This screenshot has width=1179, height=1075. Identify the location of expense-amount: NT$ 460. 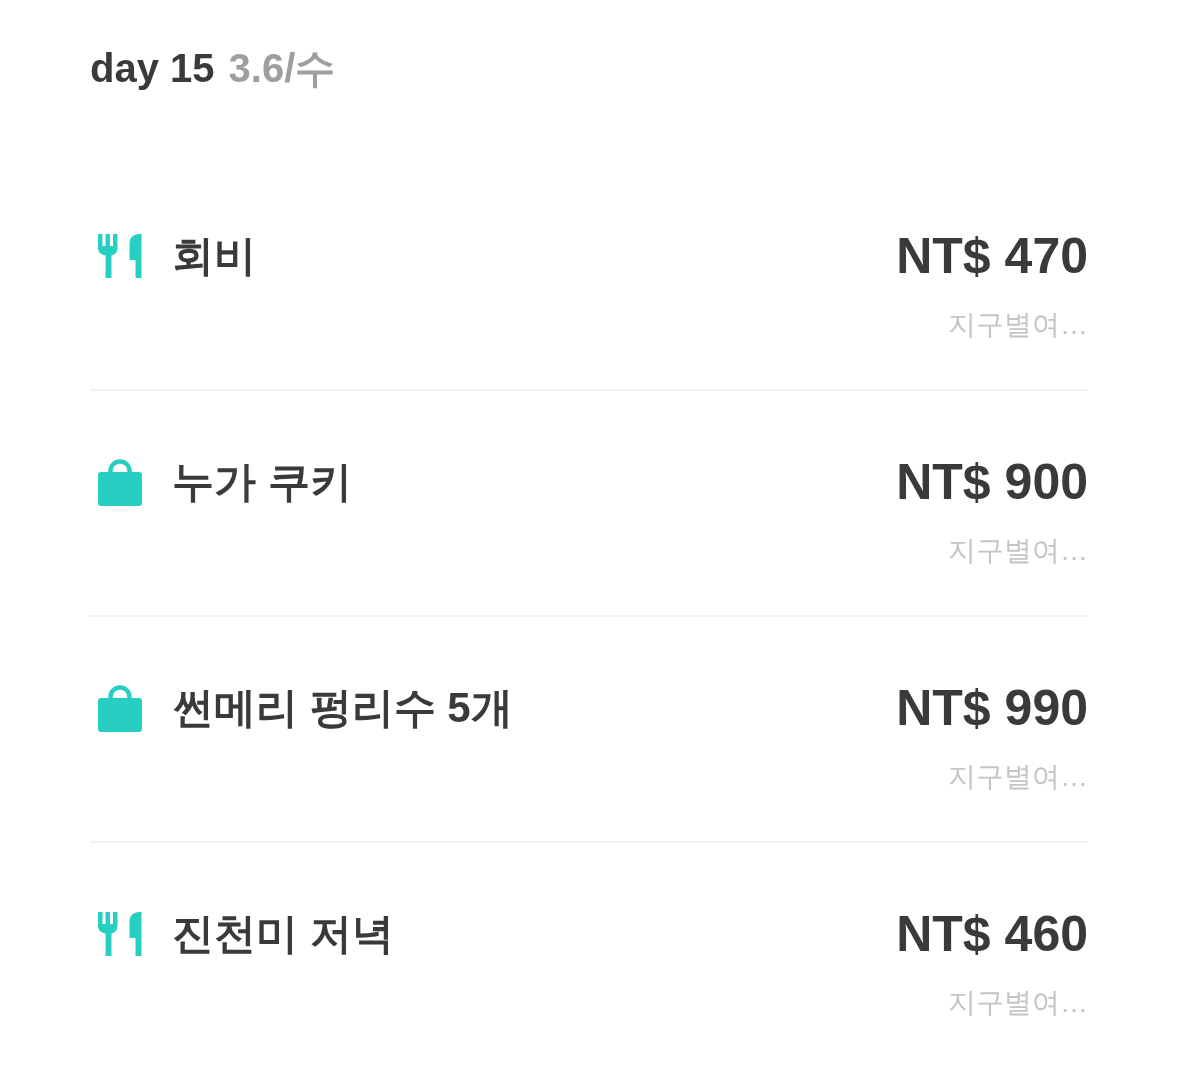
(992, 934).